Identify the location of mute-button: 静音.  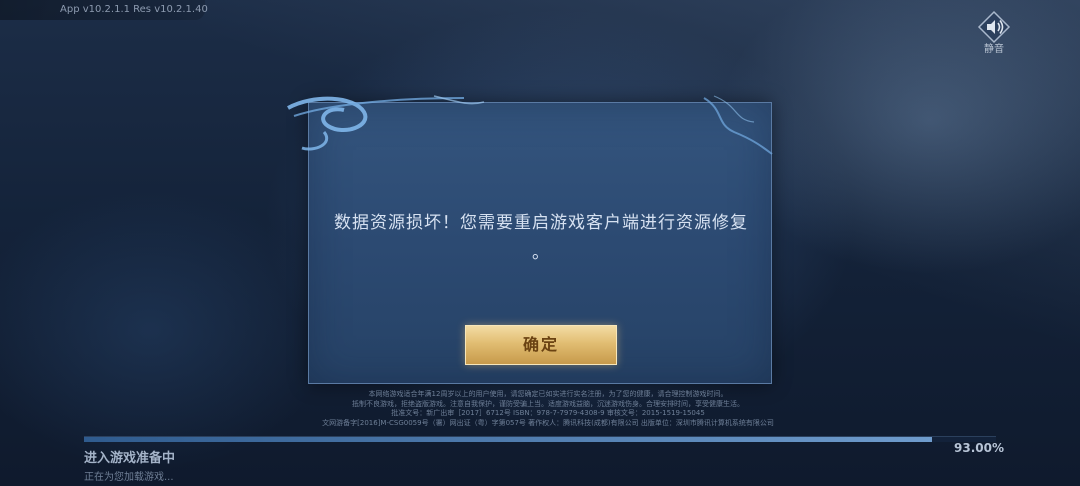
(994, 34).